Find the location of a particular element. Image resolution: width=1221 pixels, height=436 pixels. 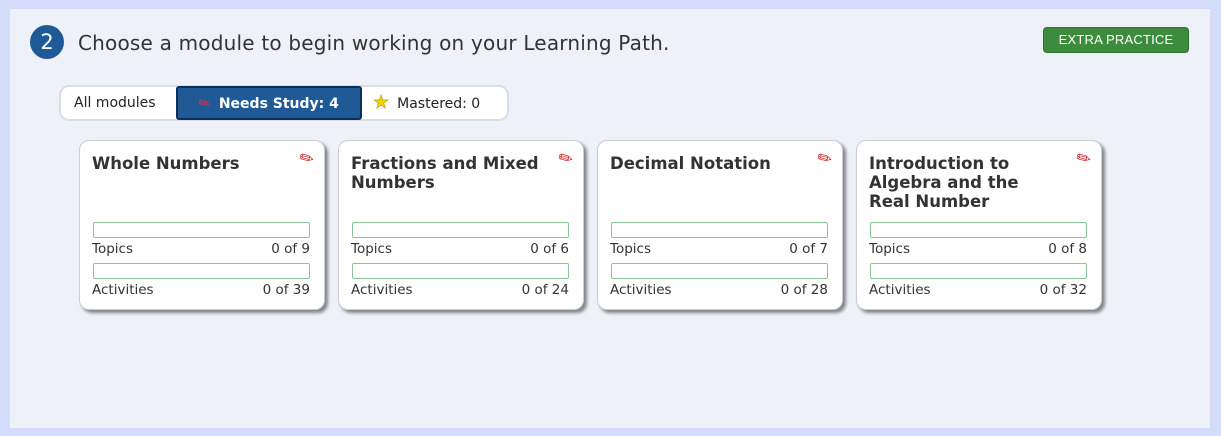

filter-needs-study: ✎ Needs Study: 4 is located at coordinates (269, 103).